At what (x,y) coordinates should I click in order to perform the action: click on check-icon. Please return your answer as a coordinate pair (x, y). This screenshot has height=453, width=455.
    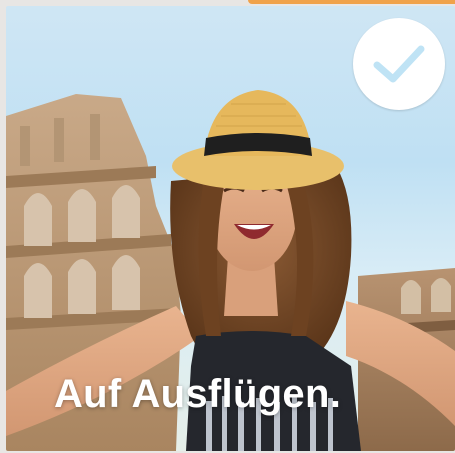
    Looking at the image, I should click on (399, 64).